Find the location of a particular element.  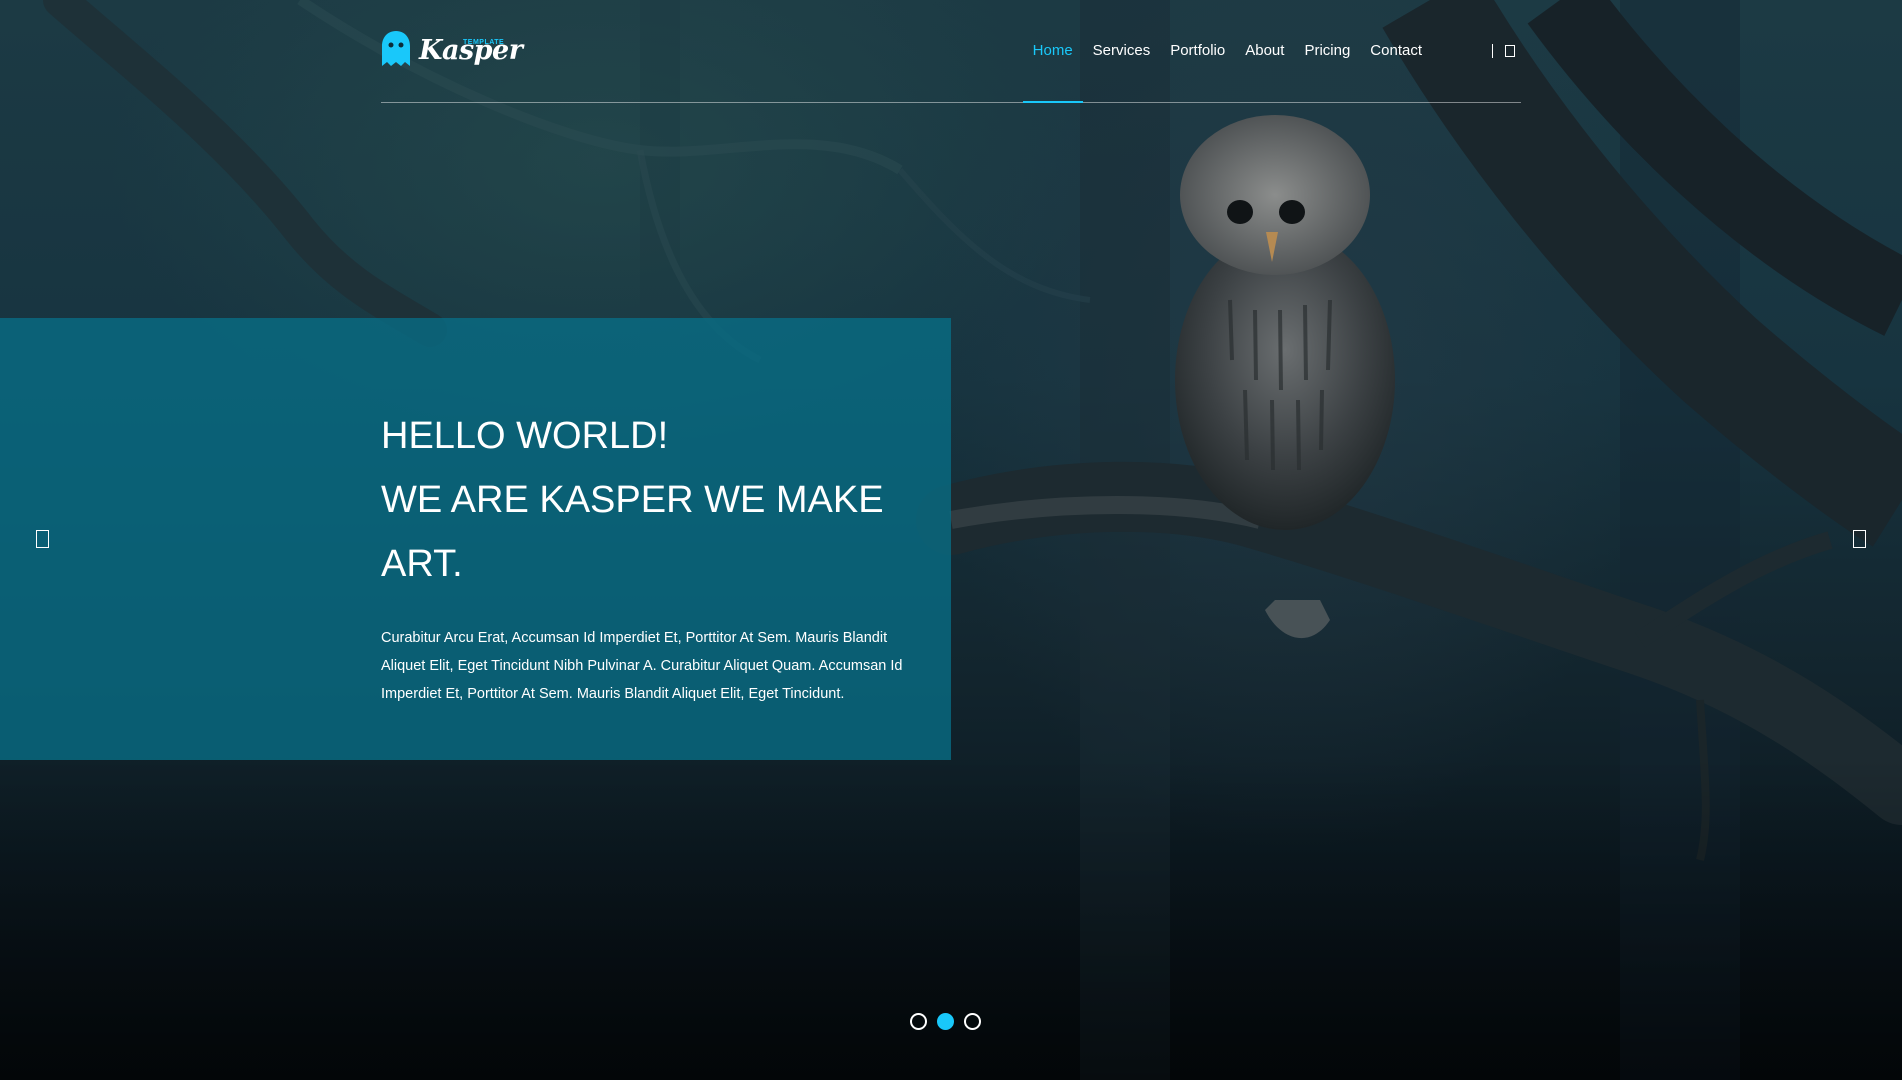

nav-item-about: About is located at coordinates (1264, 51).